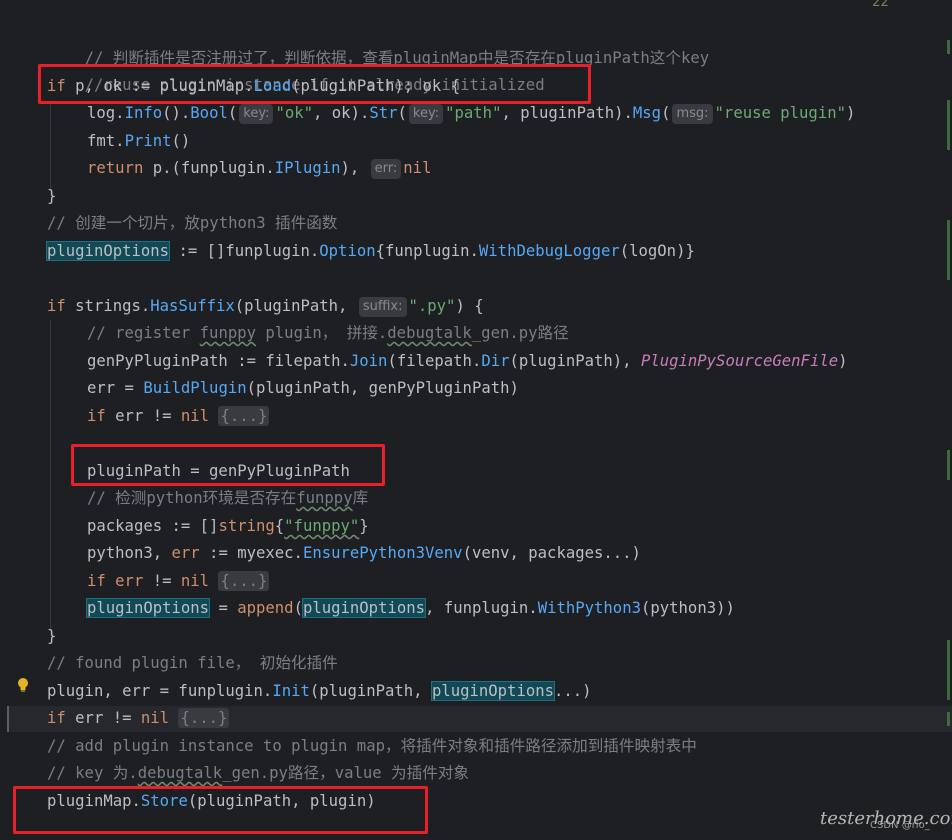  I want to click on method-call: HasSuffix, so click(192, 306).